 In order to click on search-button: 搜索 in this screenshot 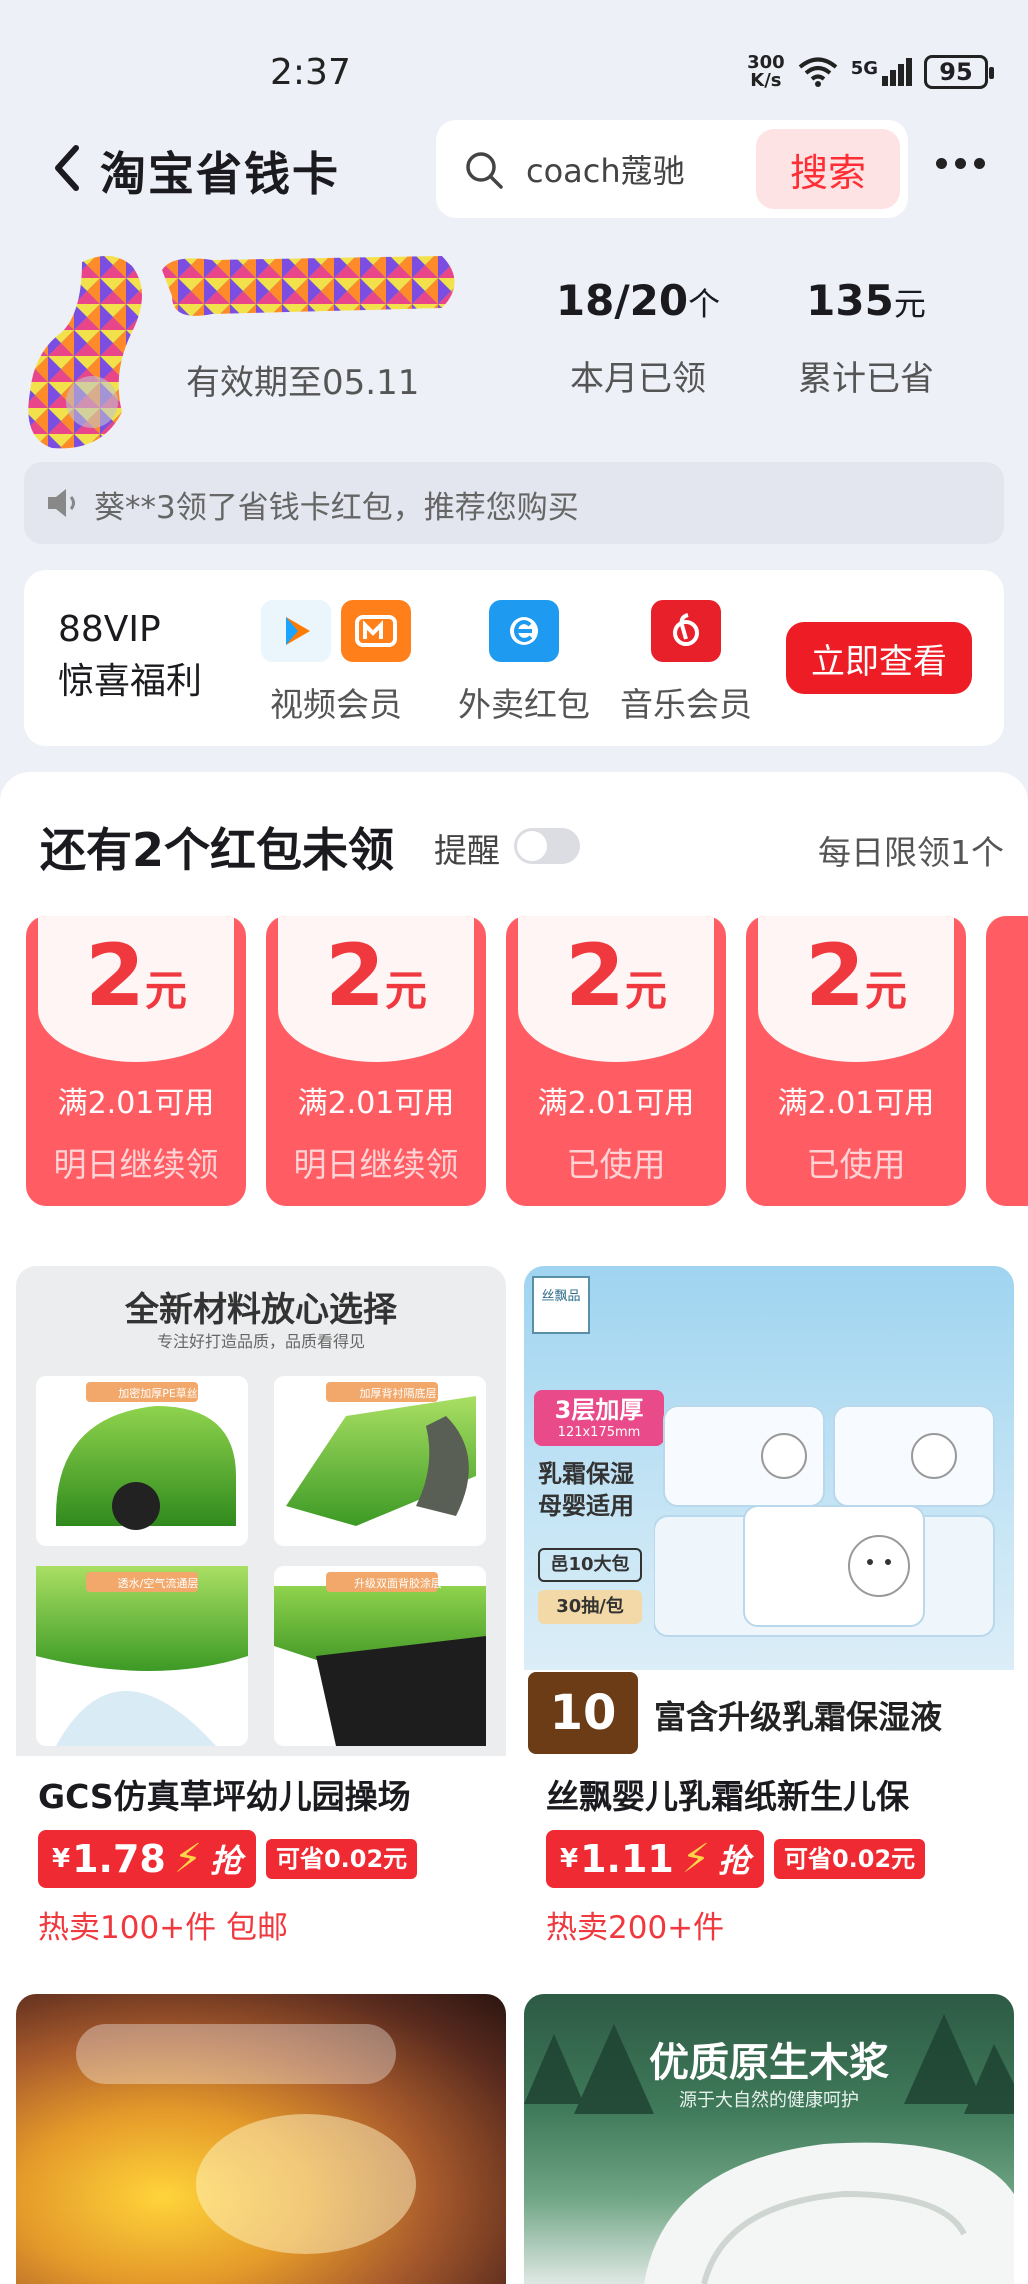, I will do `click(828, 169)`.